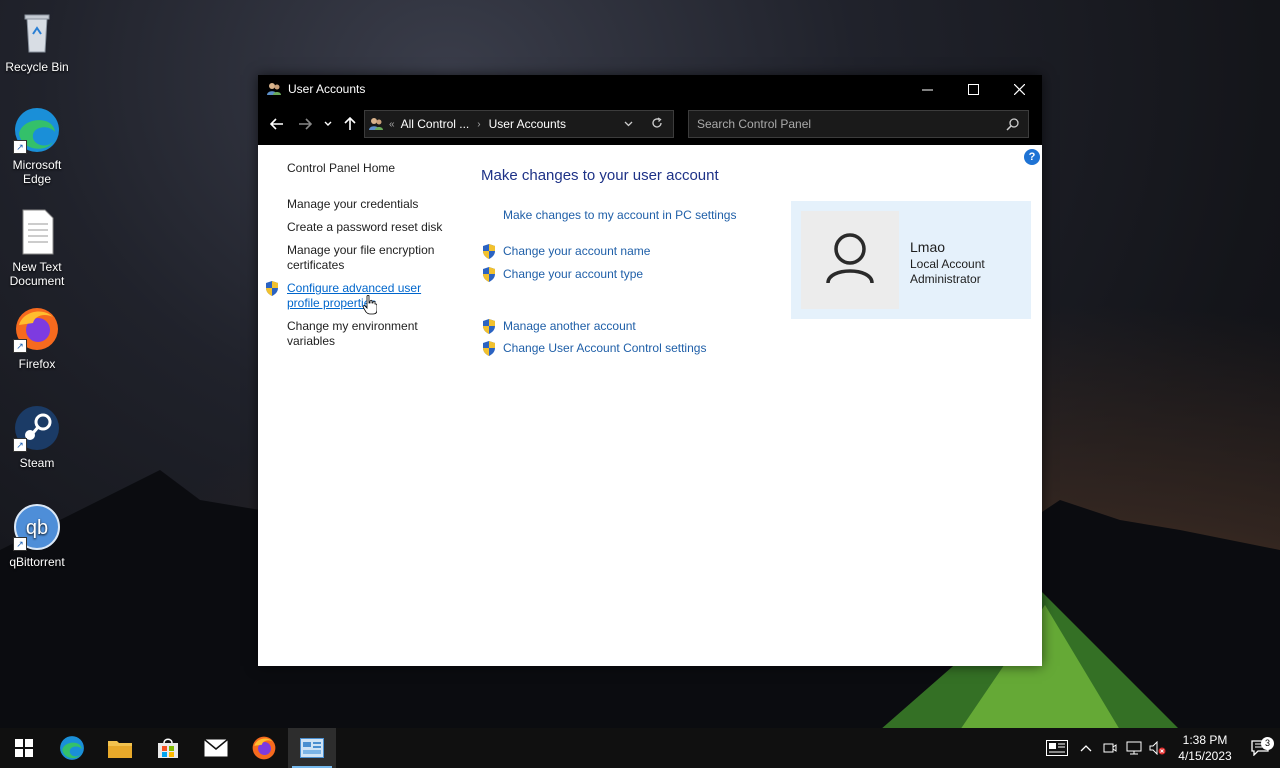 Image resolution: width=1280 pixels, height=768 pixels. I want to click on control-panel-icon, so click(312, 748).